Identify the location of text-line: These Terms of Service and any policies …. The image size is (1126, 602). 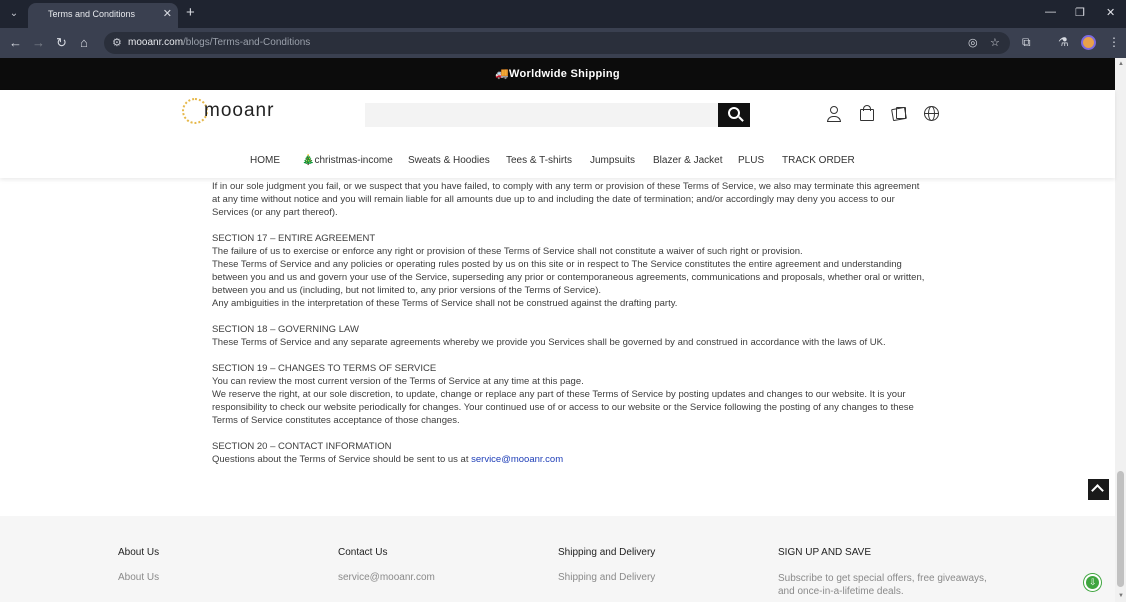
(557, 264).